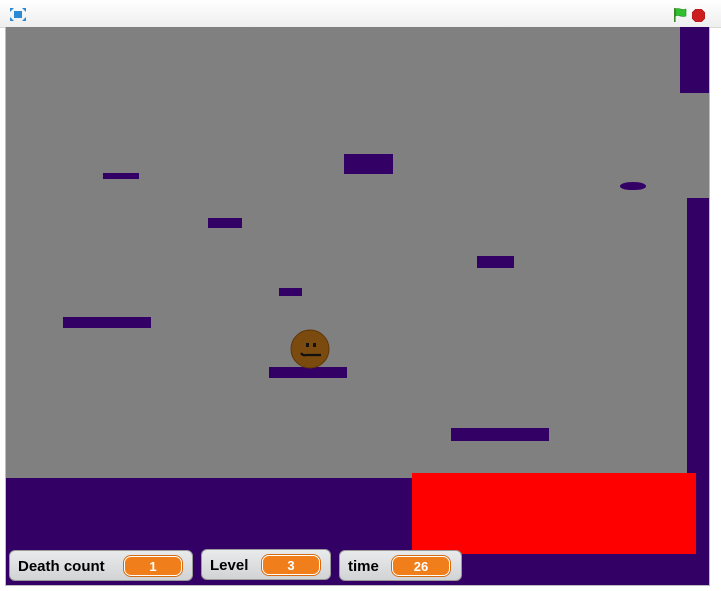 The image size is (721, 591). Describe the element at coordinates (153, 566) in the screenshot. I see `death-count-value: 1` at that location.